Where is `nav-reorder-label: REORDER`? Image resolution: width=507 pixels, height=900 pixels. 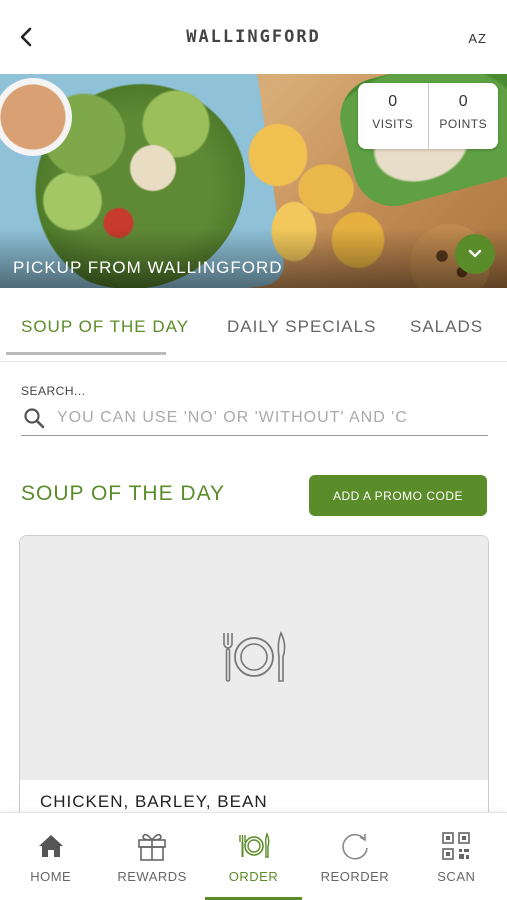 nav-reorder-label: REORDER is located at coordinates (355, 876).